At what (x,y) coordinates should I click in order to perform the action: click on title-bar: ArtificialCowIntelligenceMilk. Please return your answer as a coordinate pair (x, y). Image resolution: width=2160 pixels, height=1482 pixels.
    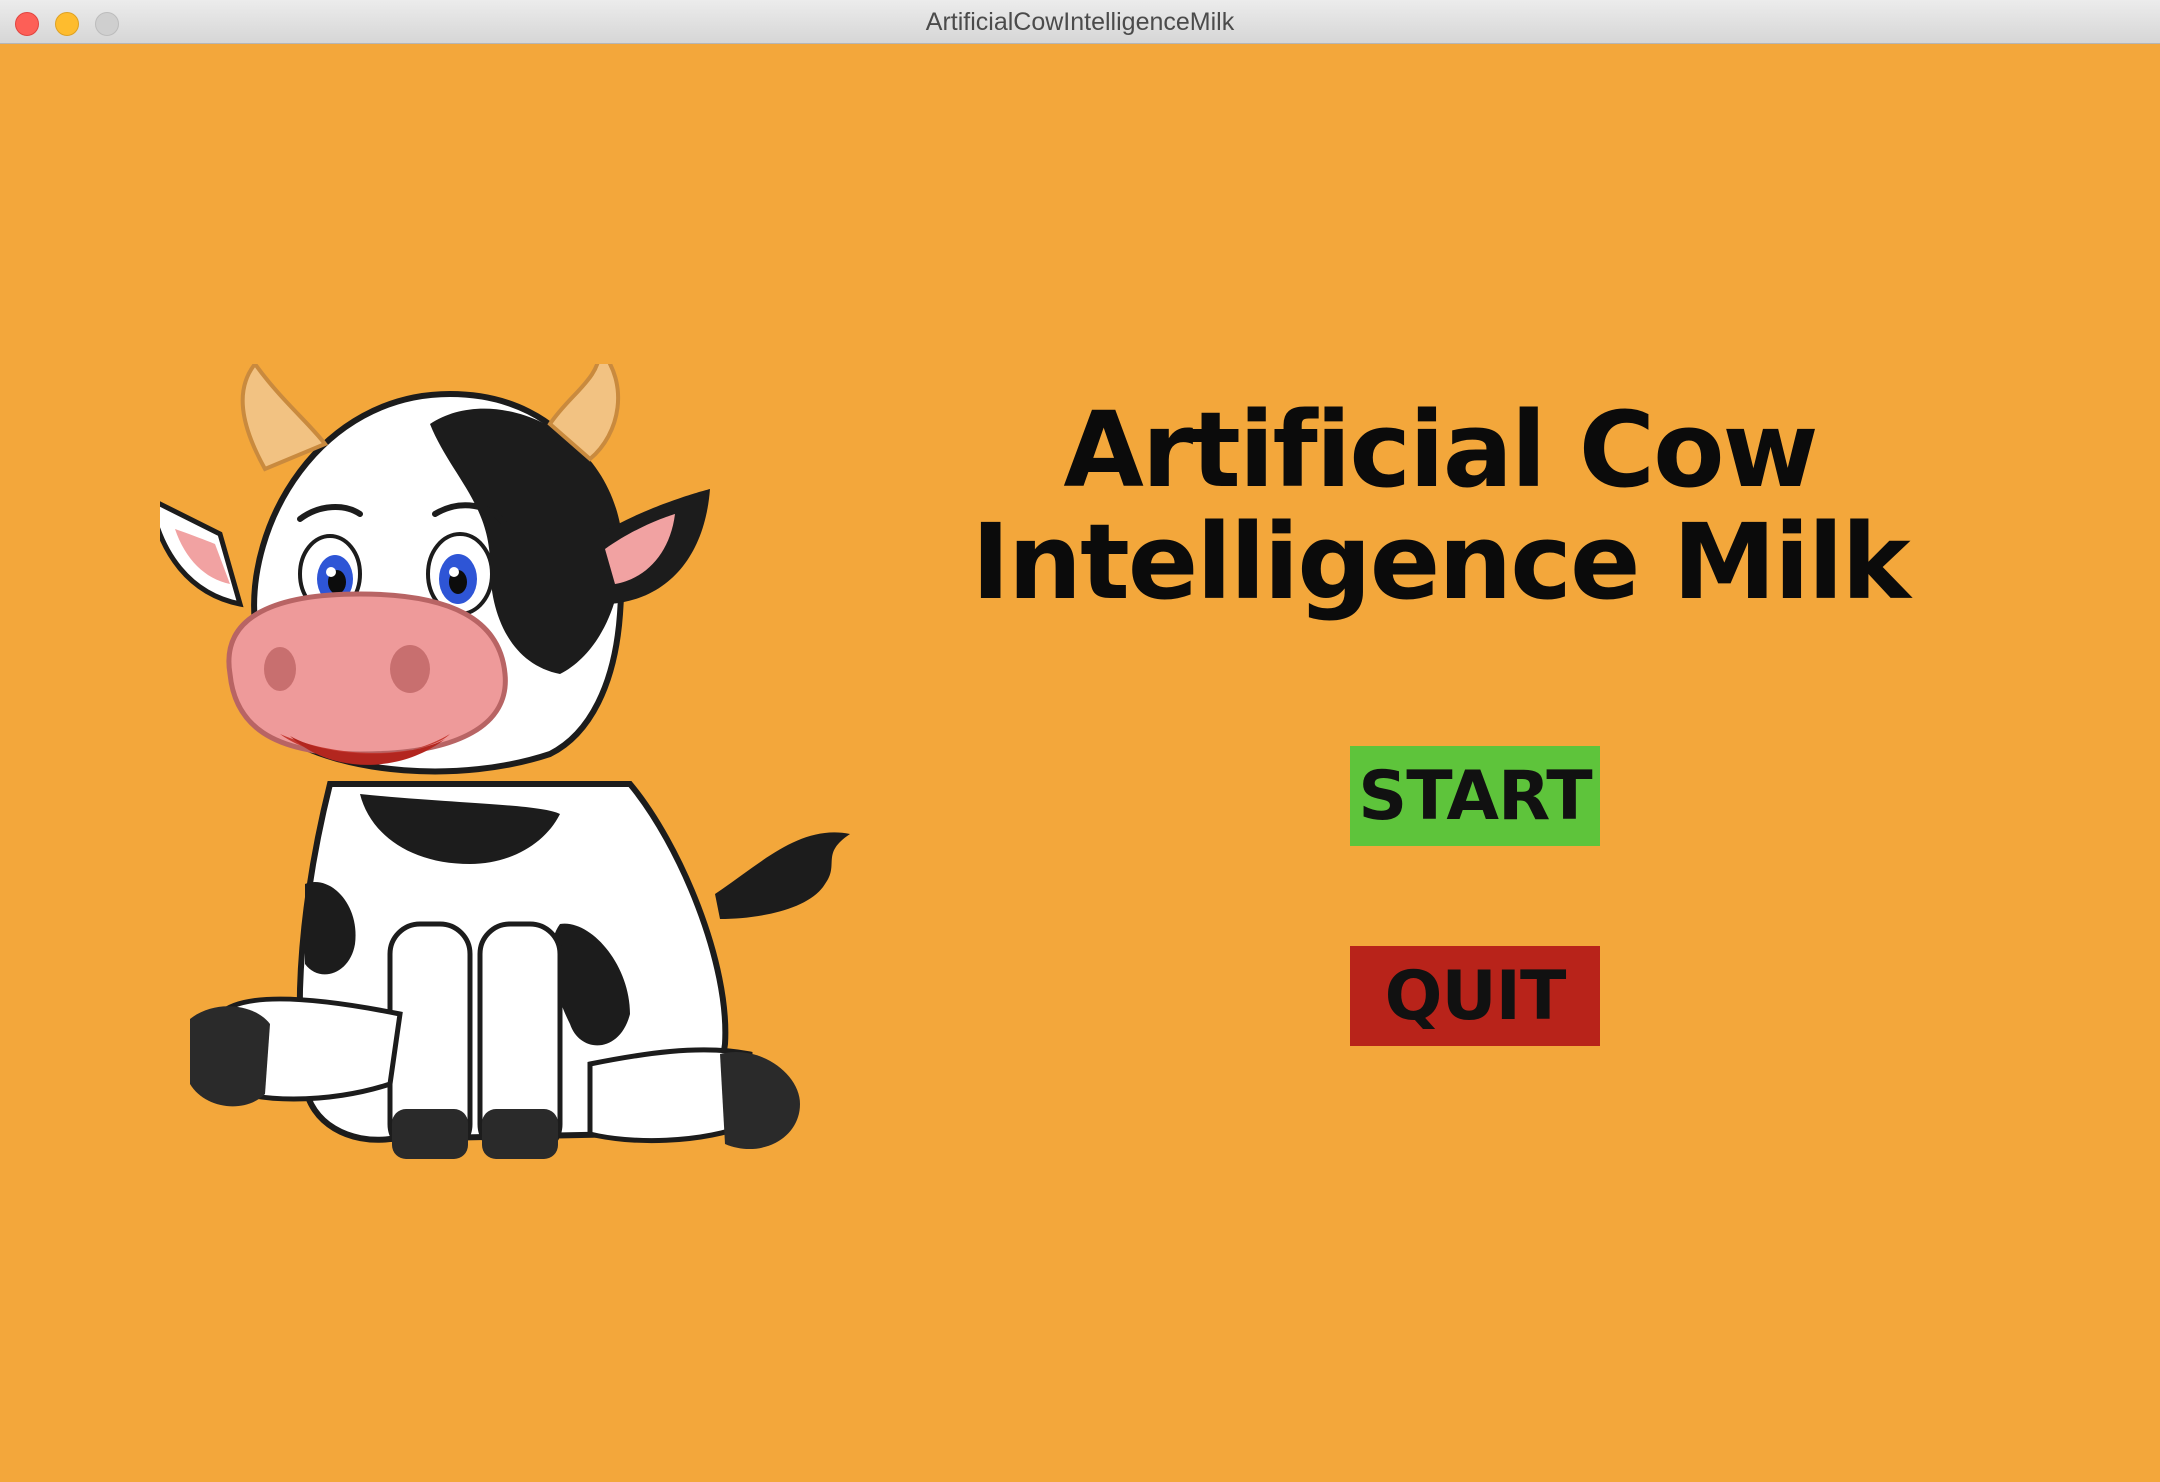
    Looking at the image, I should click on (1080, 22).